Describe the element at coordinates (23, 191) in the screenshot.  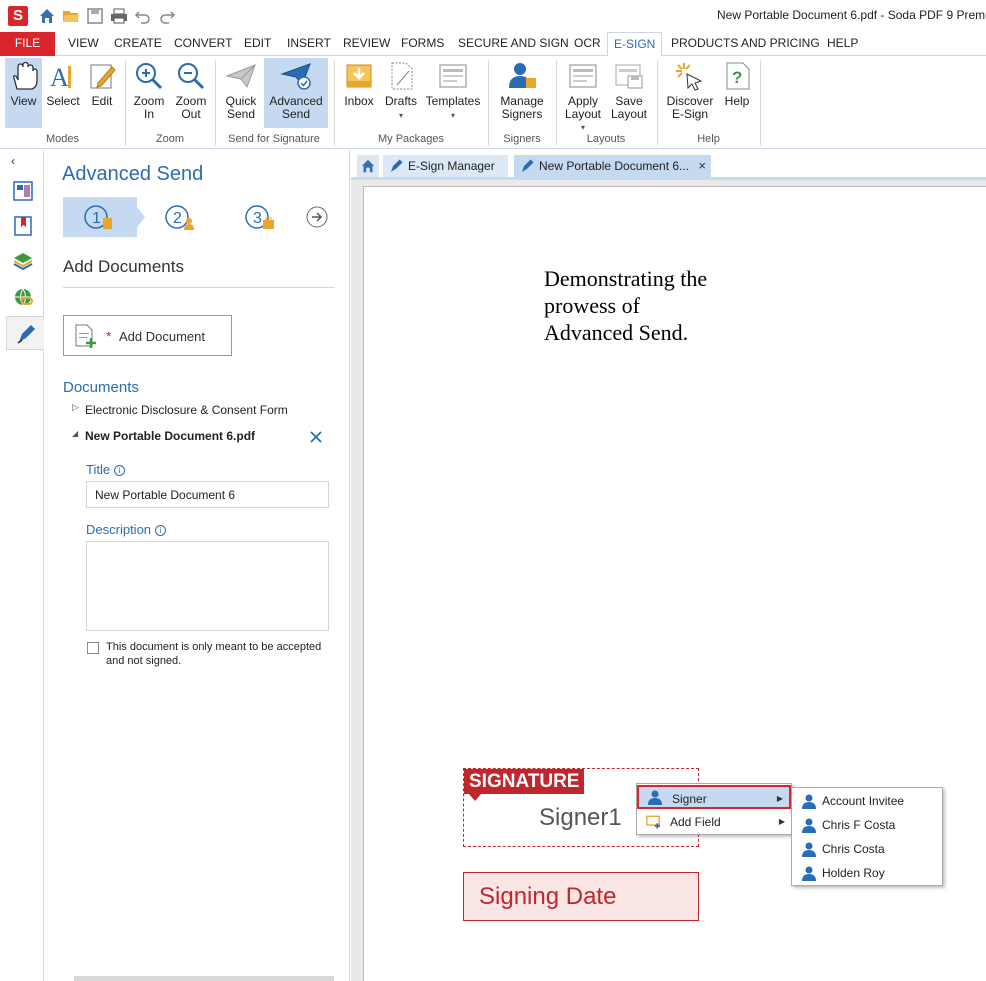
I see `thumbnails-icon` at that location.